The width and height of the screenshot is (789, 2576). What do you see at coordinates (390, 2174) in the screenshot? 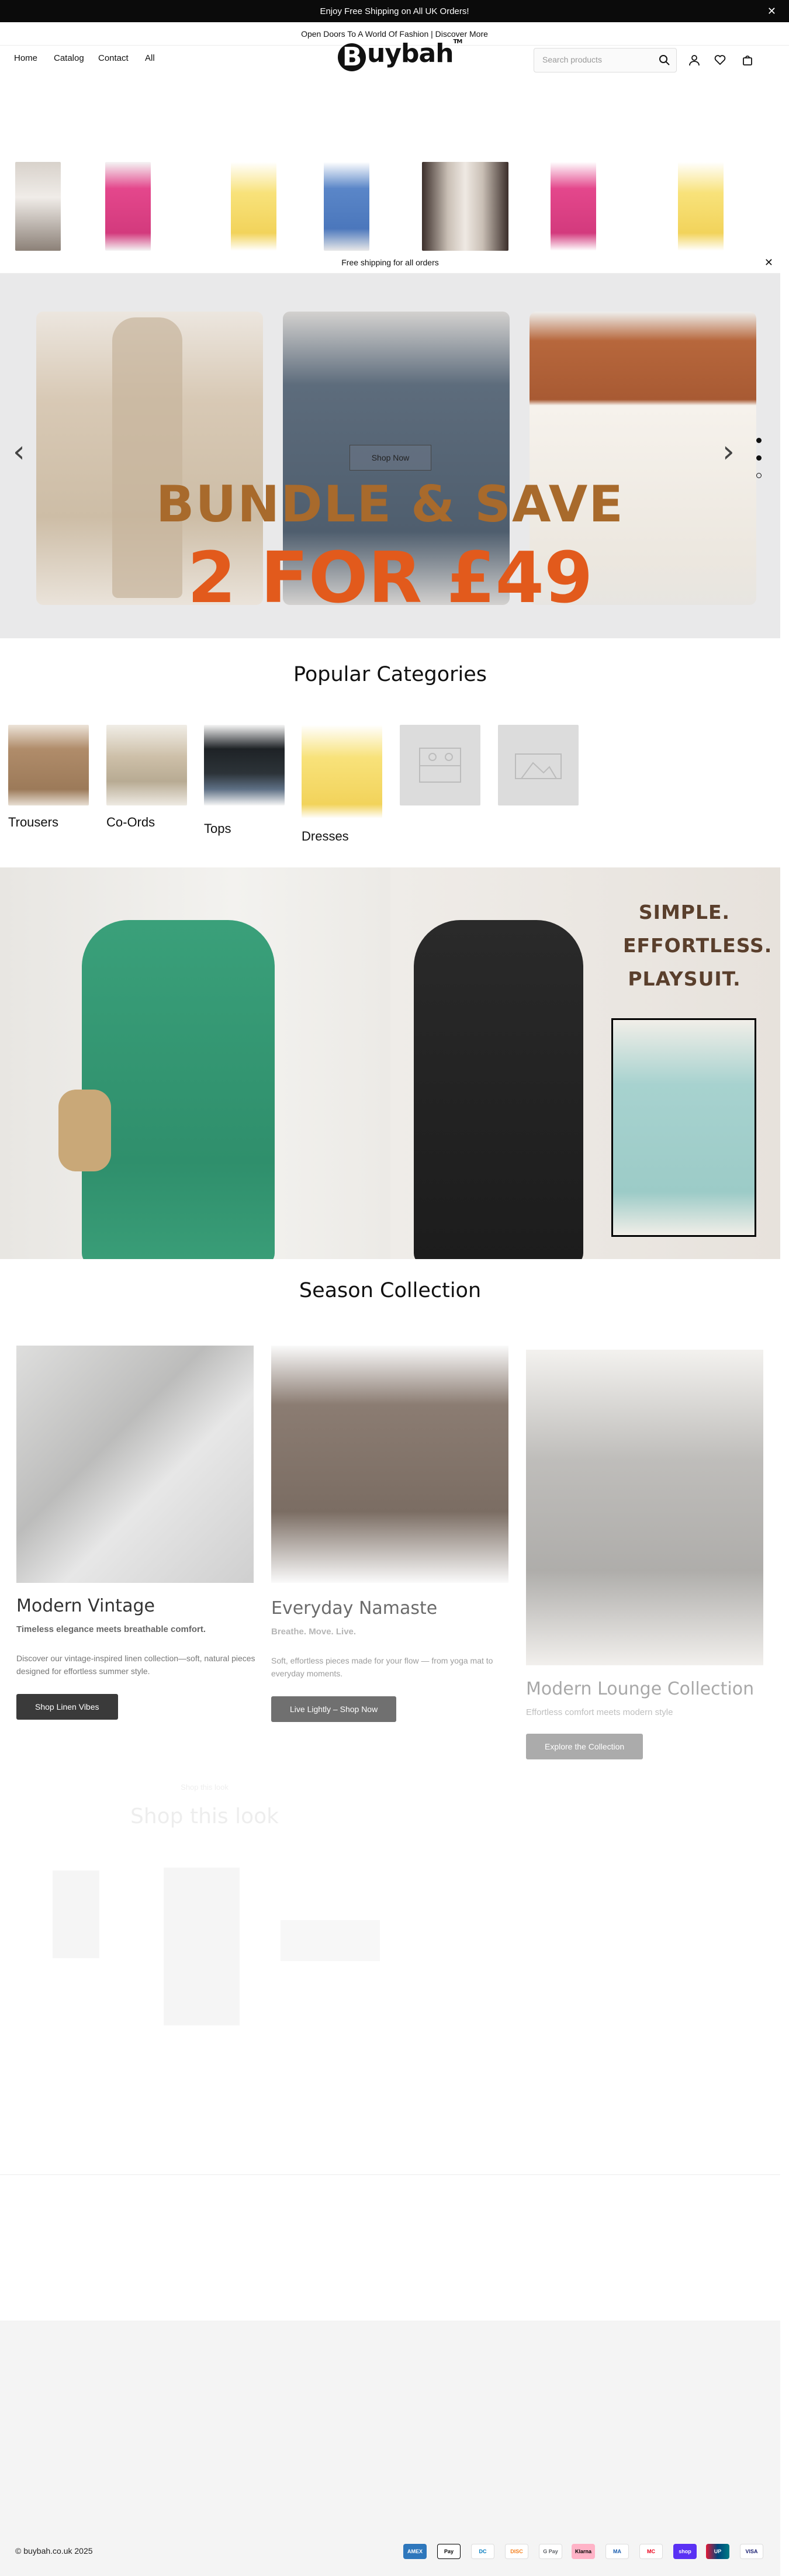
I see `divider` at bounding box center [390, 2174].